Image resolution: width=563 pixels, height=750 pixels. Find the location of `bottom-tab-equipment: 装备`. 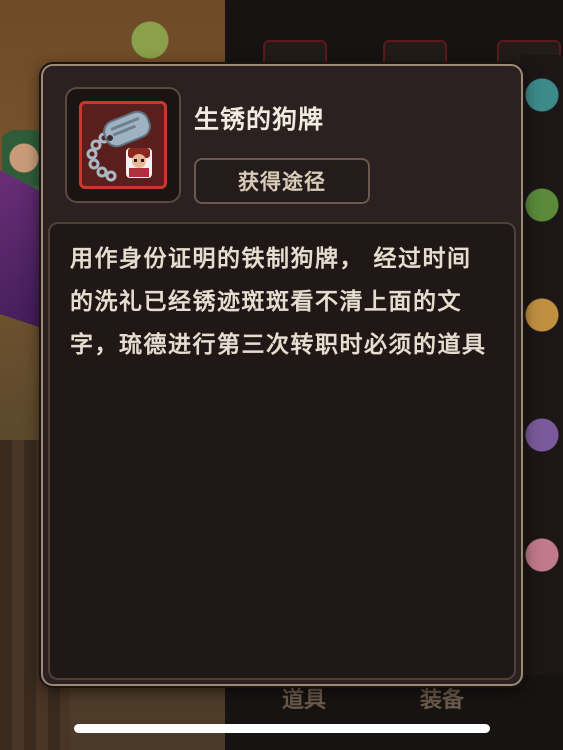

bottom-tab-equipment: 装备 is located at coordinates (442, 700).